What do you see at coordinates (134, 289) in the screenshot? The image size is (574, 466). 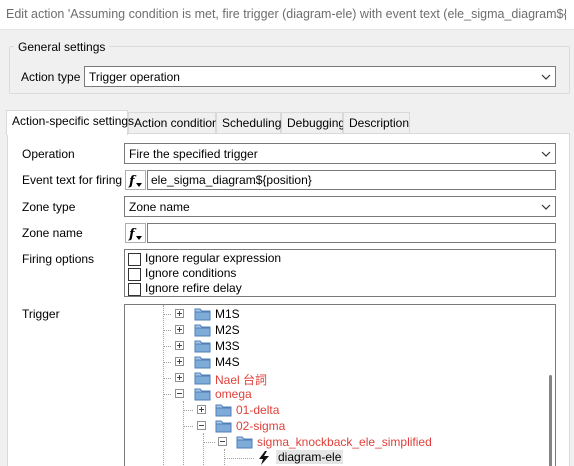 I see `ignore-refire-delay-checkbox` at bounding box center [134, 289].